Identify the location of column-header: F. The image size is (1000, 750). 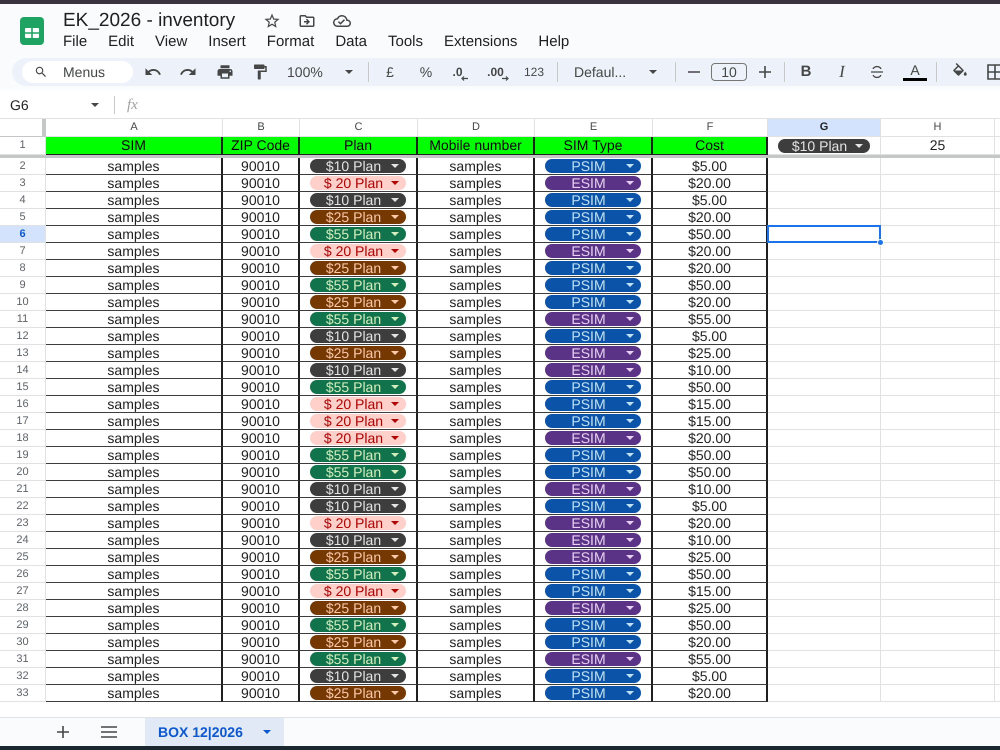
(710, 128).